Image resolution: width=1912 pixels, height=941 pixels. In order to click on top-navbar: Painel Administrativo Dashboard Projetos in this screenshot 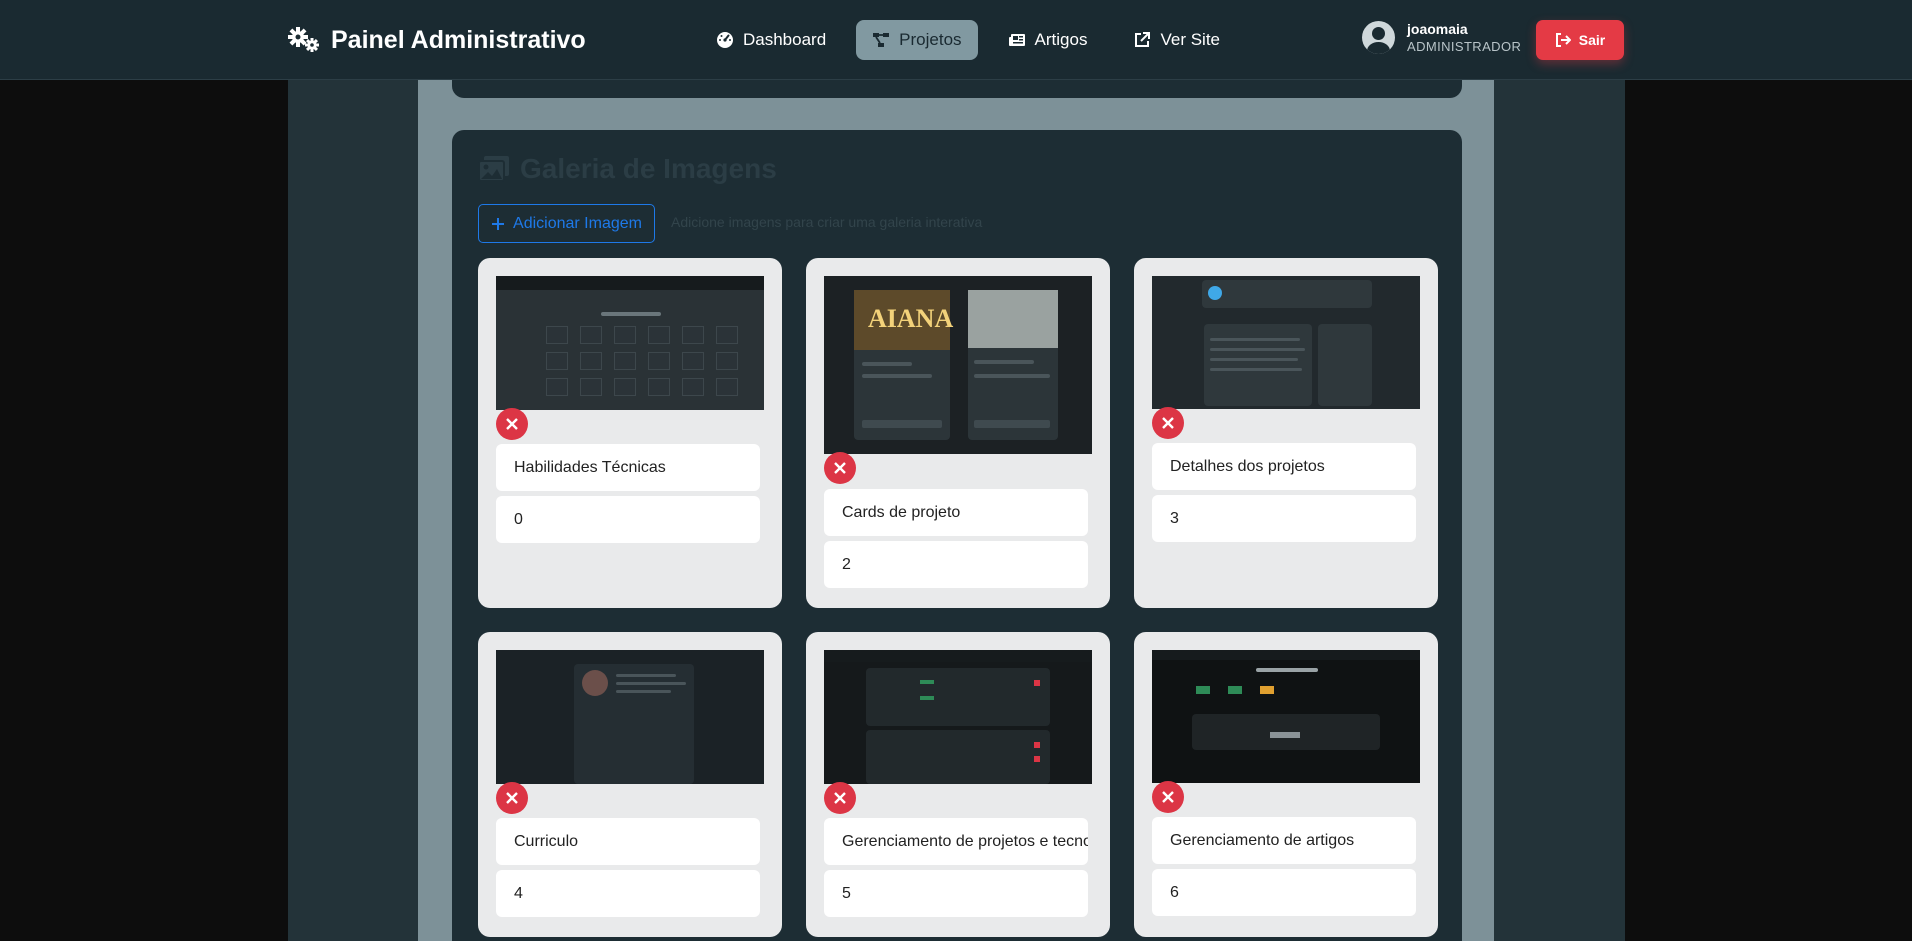, I will do `click(956, 40)`.